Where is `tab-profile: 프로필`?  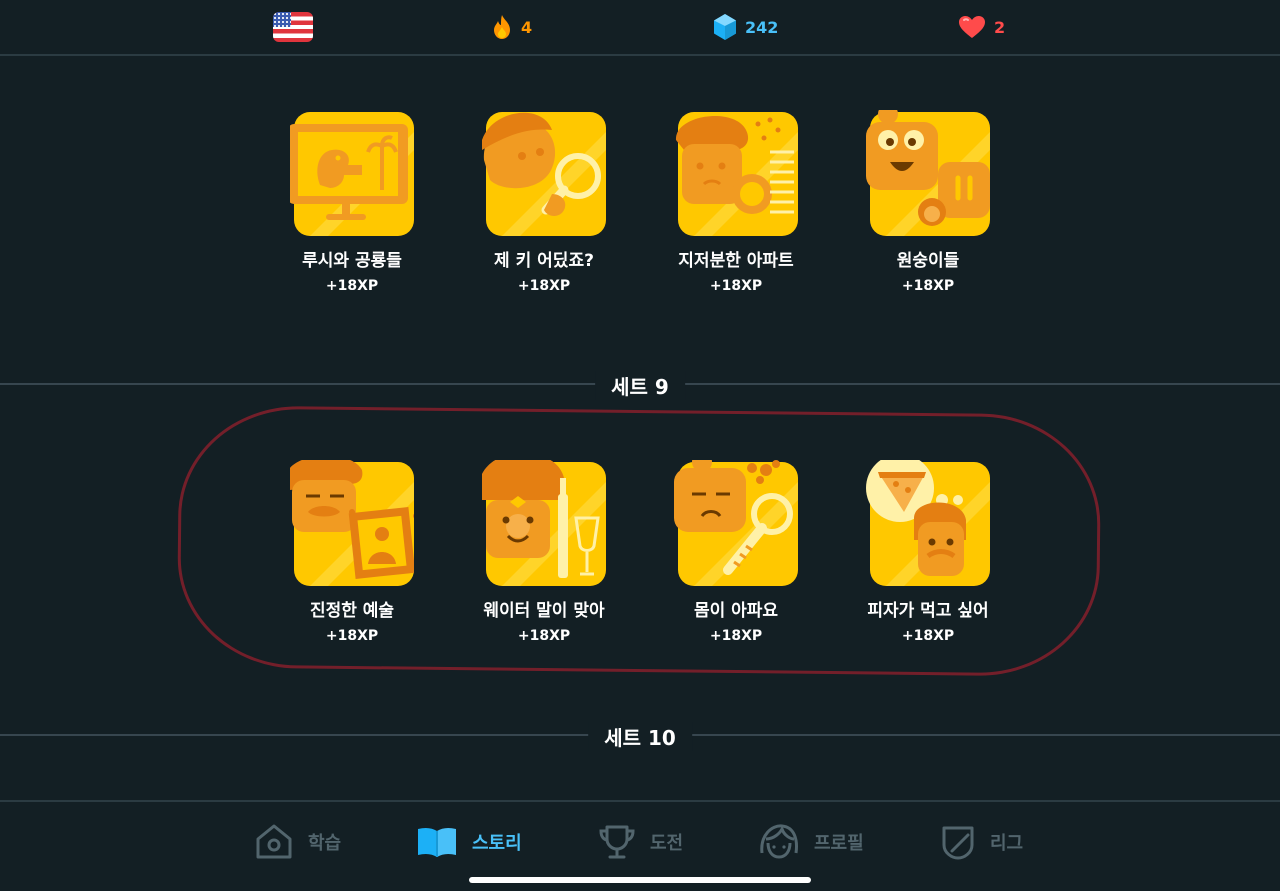 tab-profile: 프로필 is located at coordinates (811, 842).